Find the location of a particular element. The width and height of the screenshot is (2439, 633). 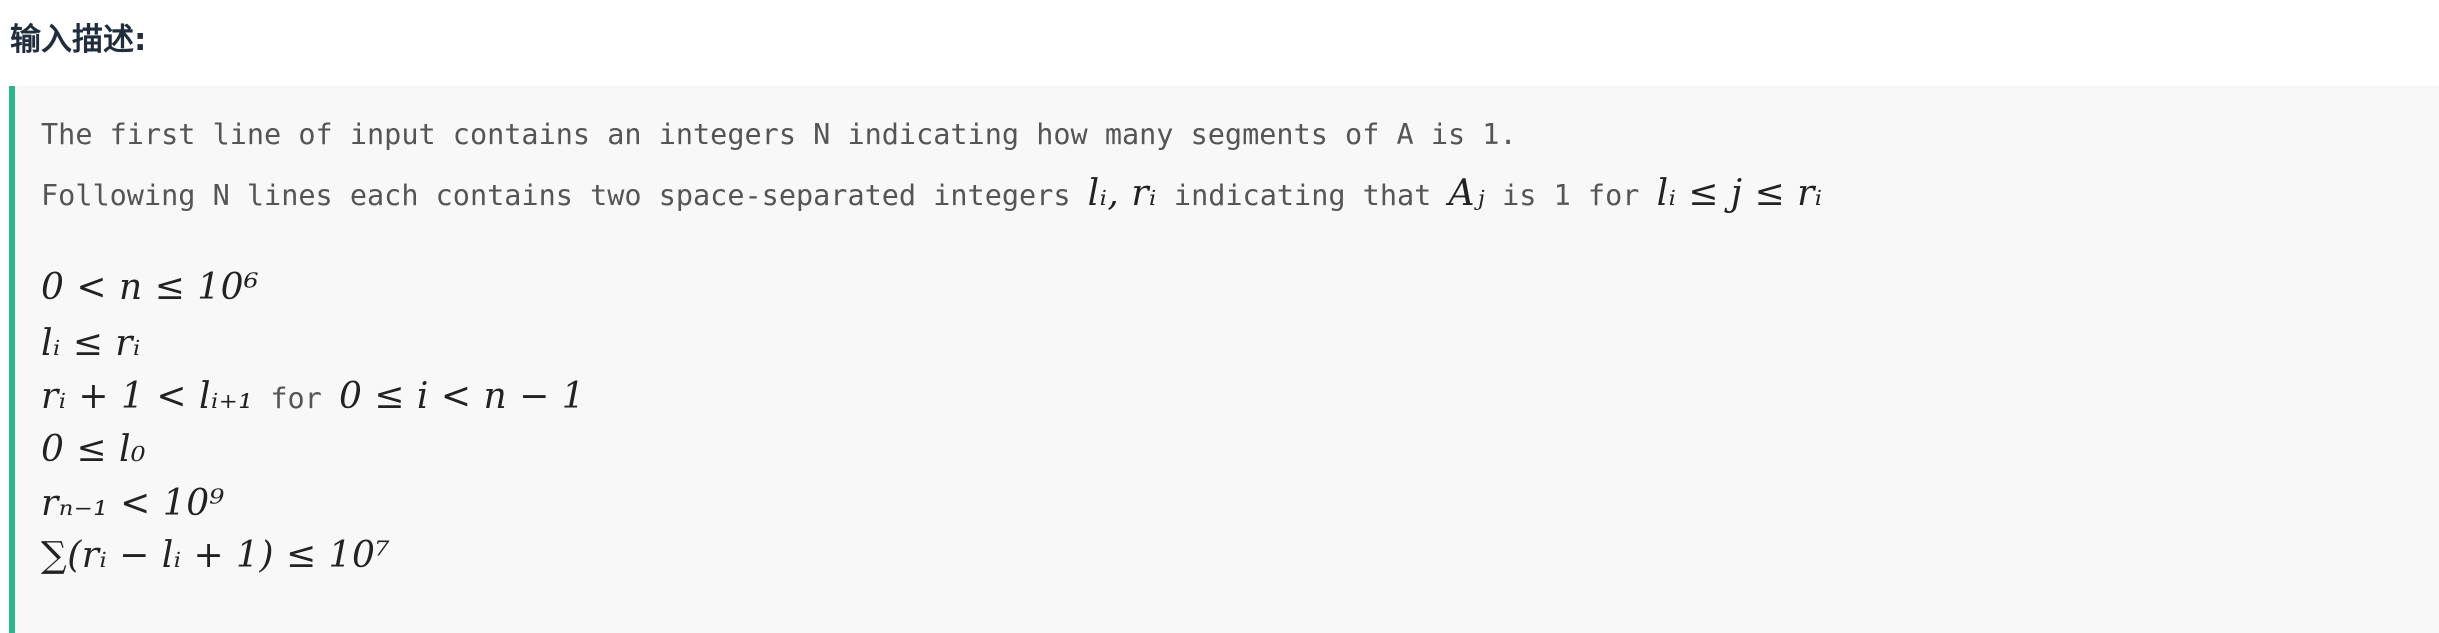

line2-condition: lᵢ ≤ j ≤ rᵢ is located at coordinates (1739, 193).